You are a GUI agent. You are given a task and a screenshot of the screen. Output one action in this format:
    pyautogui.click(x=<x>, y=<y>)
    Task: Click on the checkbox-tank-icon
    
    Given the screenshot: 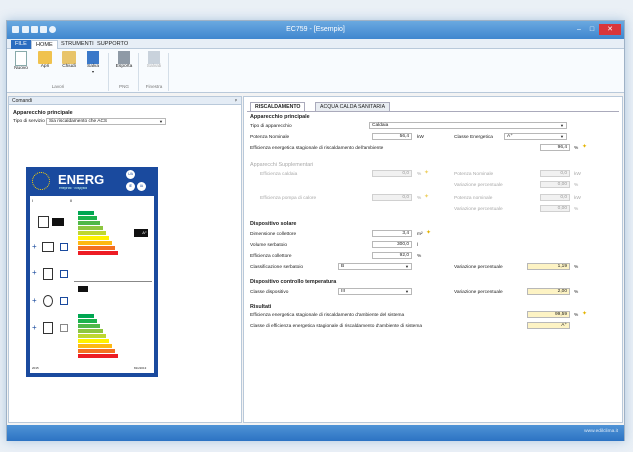 What is the action you would take?
    pyautogui.click(x=64, y=274)
    